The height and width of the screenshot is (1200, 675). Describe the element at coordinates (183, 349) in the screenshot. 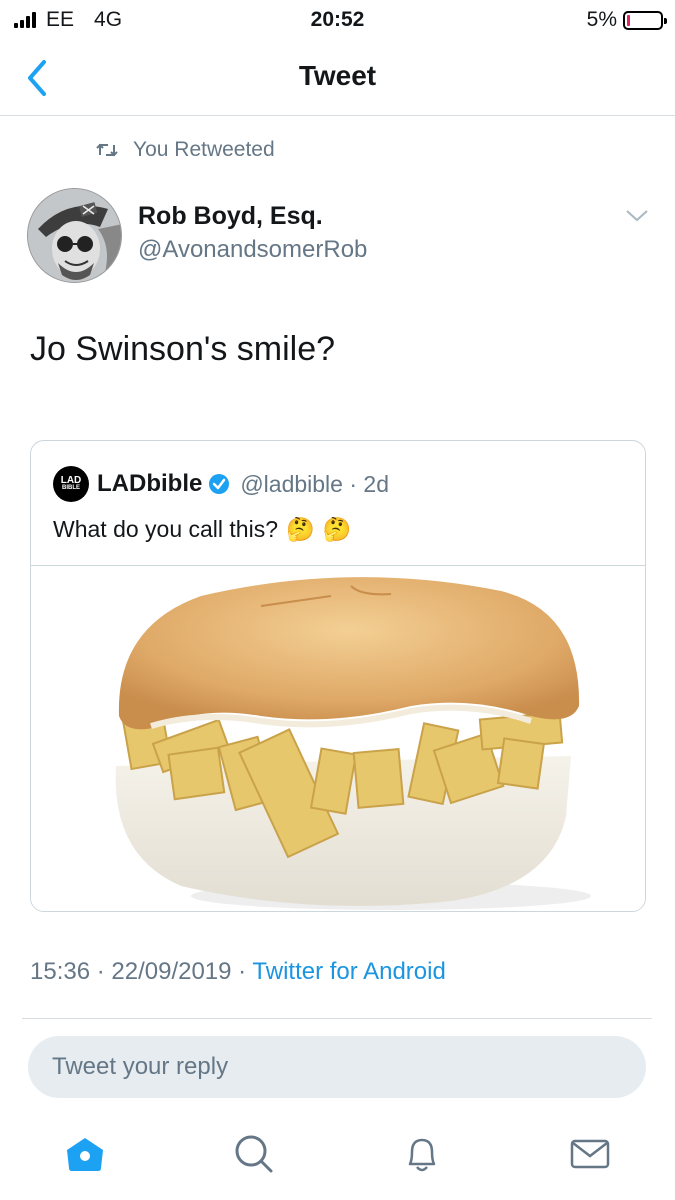

I see `tweet-text: Jo Swinson's smile?` at that location.